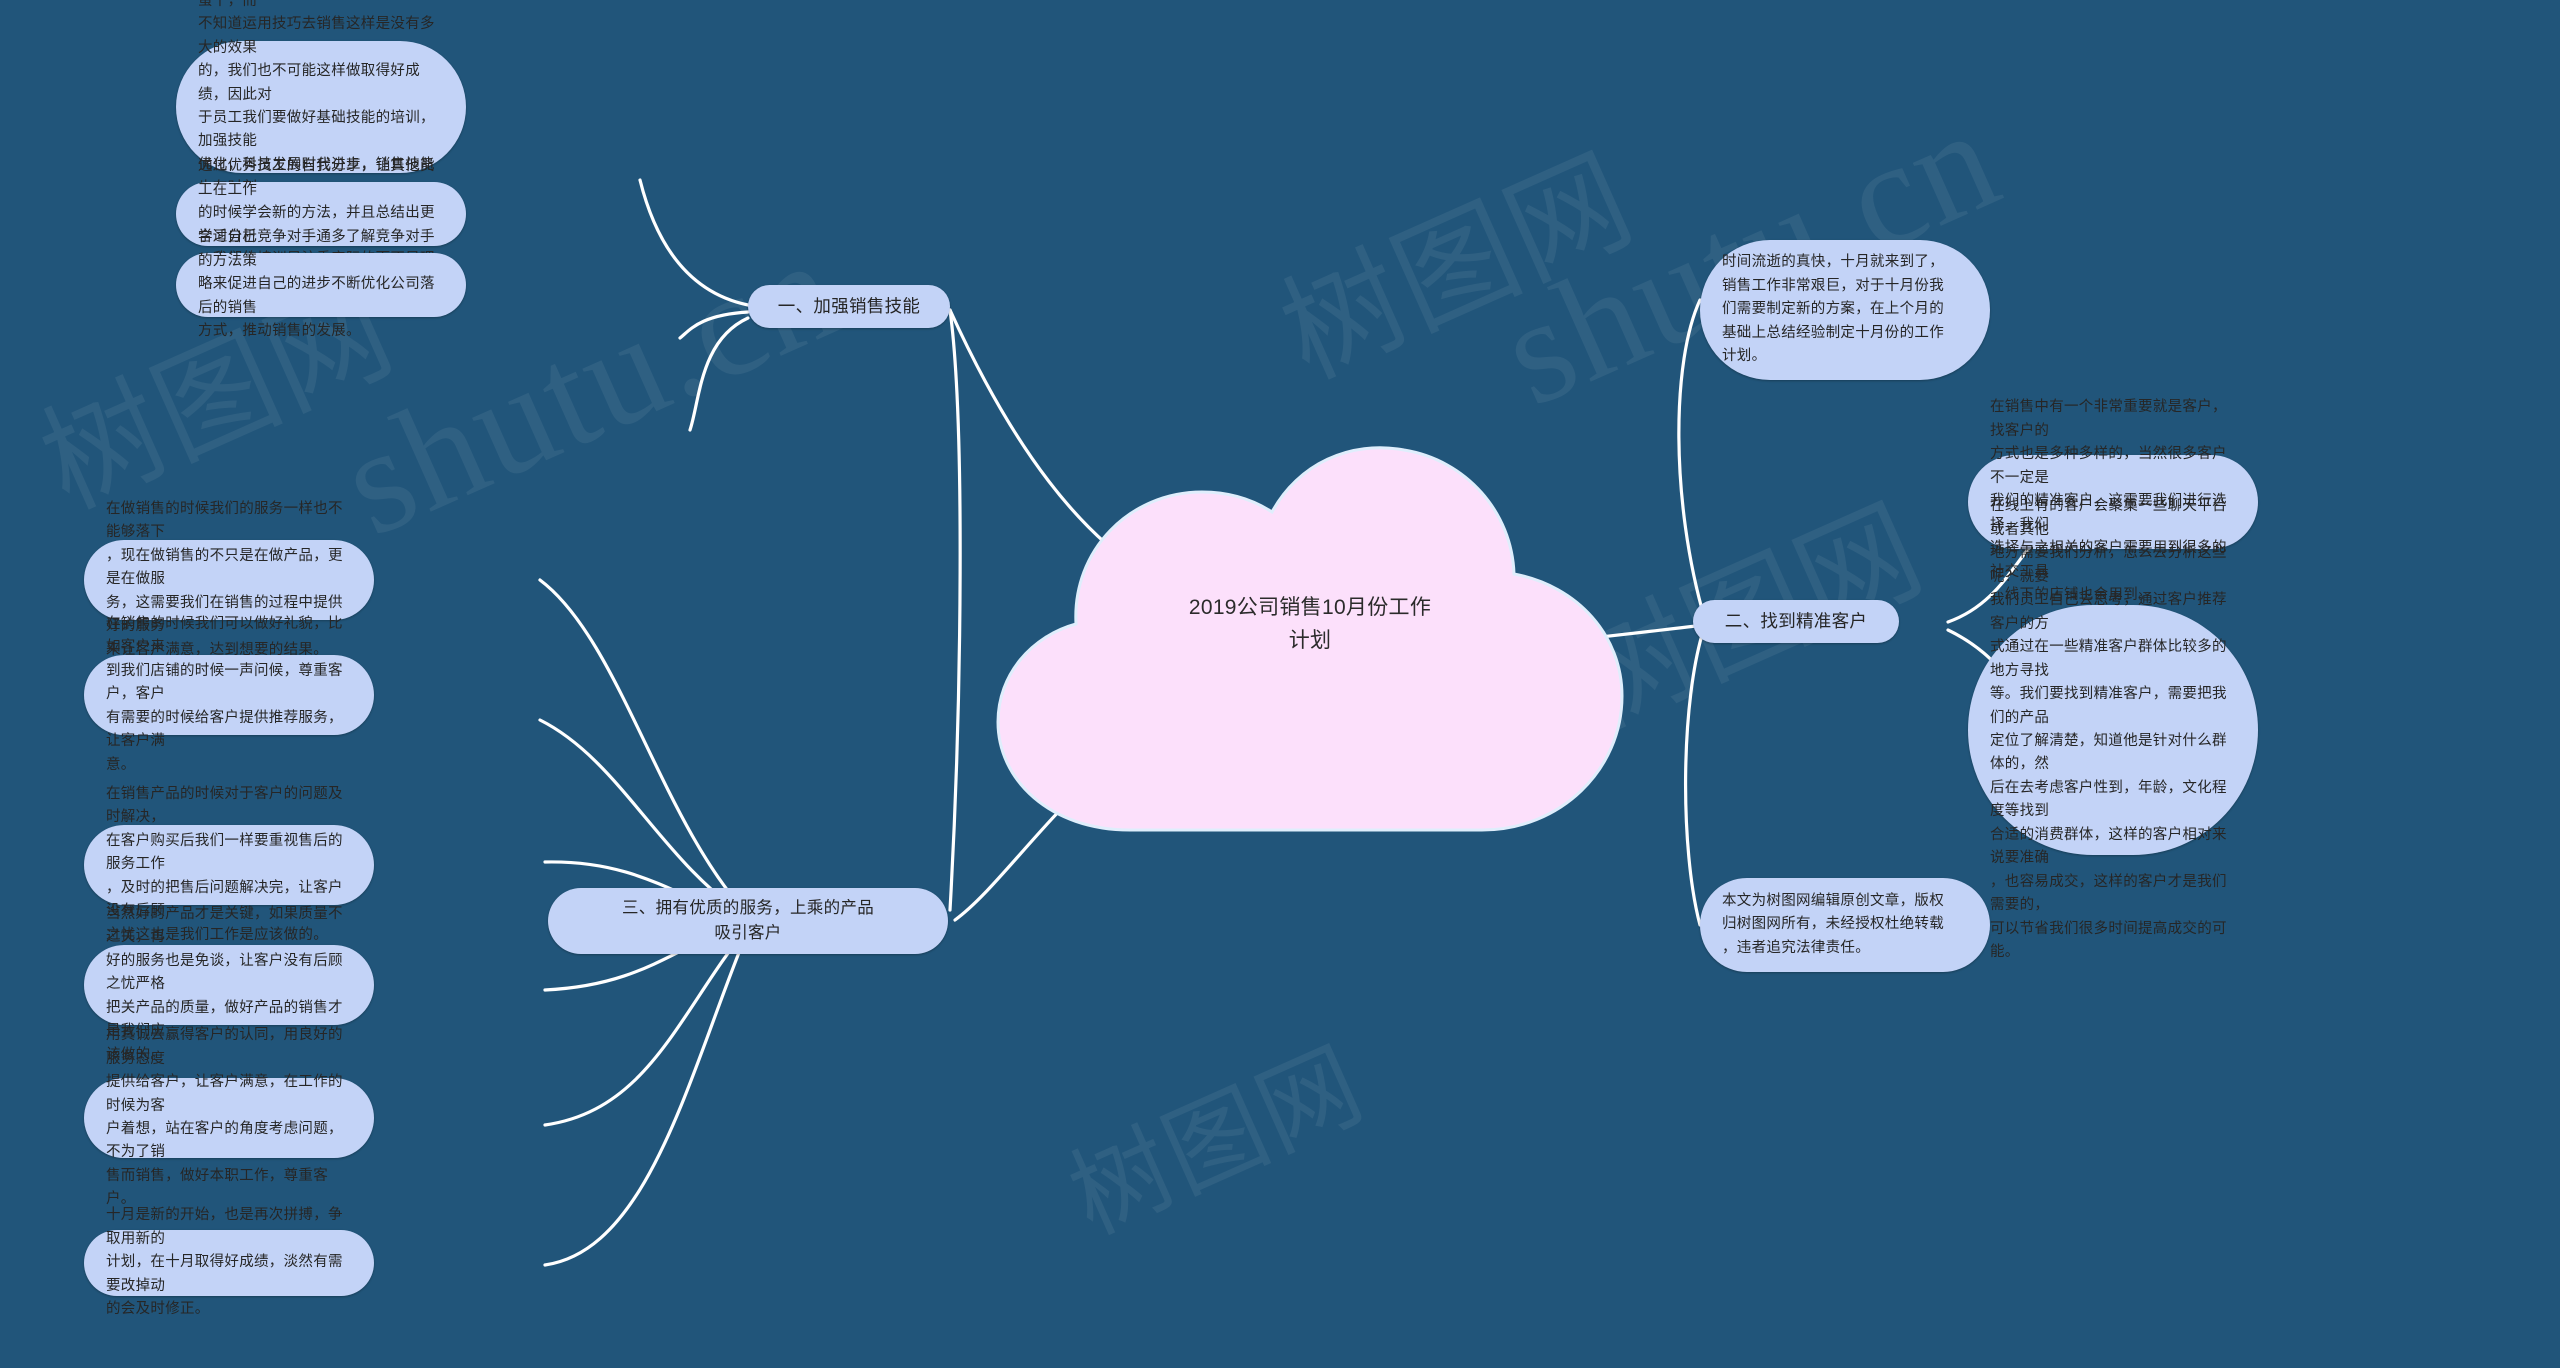 The width and height of the screenshot is (2560, 1368). Describe the element at coordinates (748, 921) in the screenshot. I see `branch-node-2: 三、拥有优质的服务，上乘的产品 吸引客户` at that location.